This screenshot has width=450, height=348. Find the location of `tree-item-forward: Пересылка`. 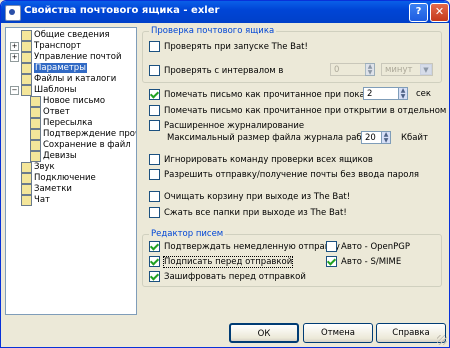

tree-item-forward: Пересылка is located at coordinates (61, 123).